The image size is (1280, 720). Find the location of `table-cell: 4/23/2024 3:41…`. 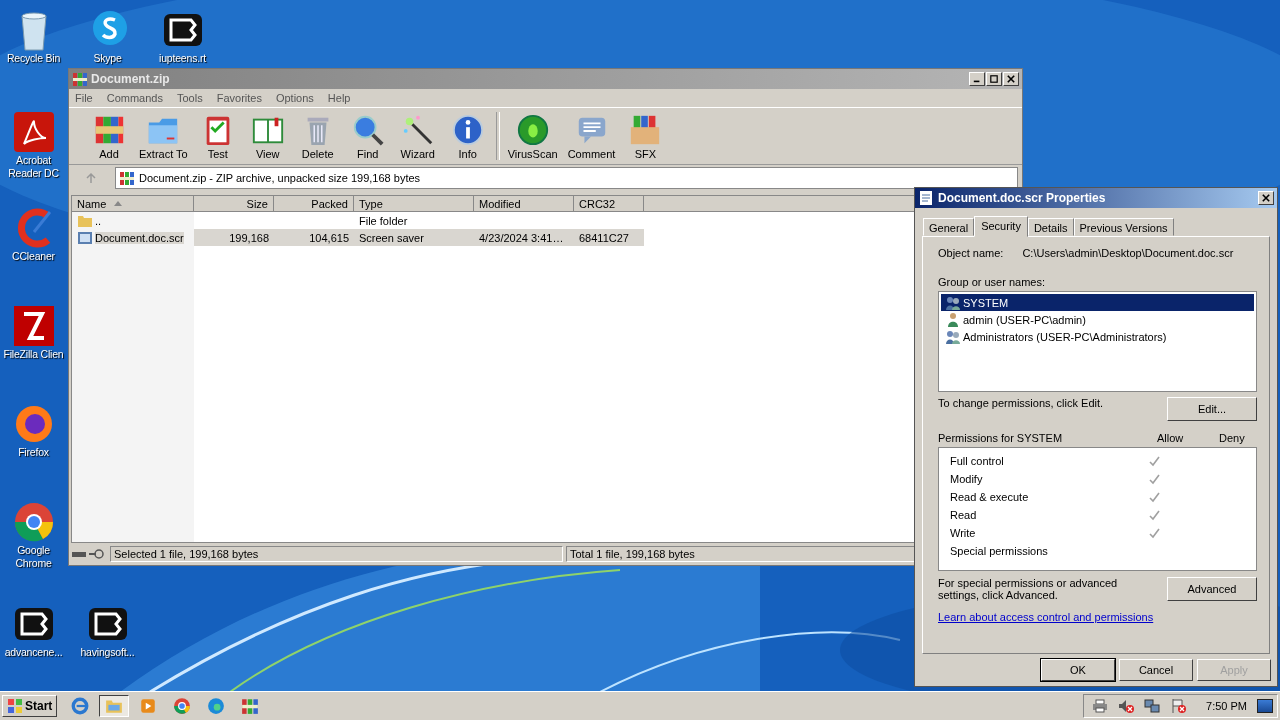

table-cell: 4/23/2024 3:41… is located at coordinates (521, 237).